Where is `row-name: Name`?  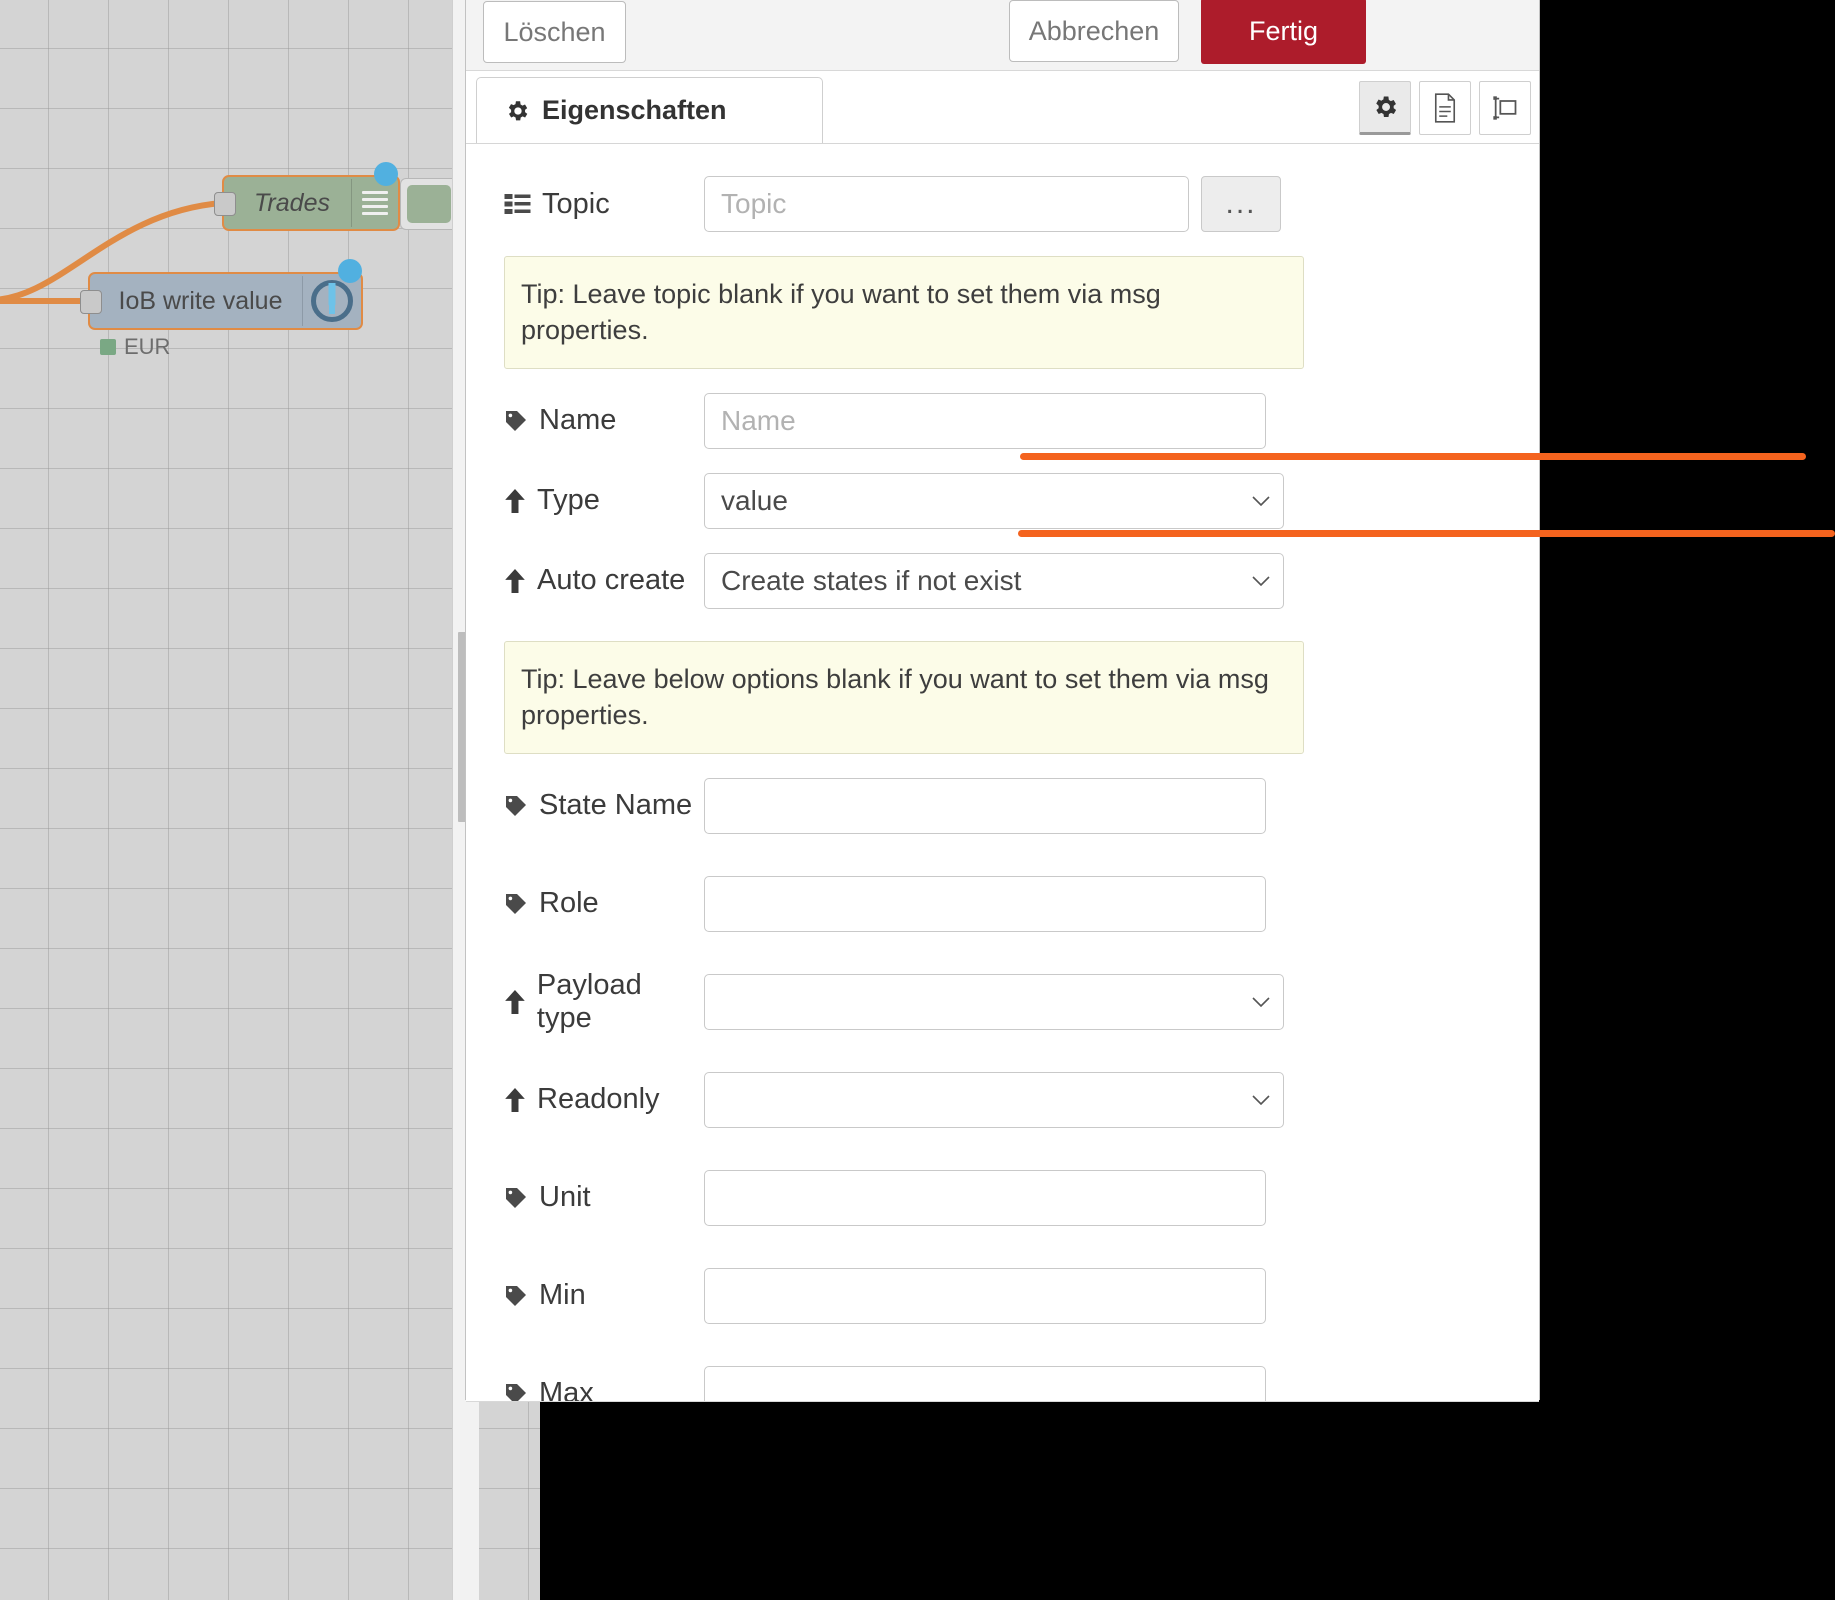 row-name: Name is located at coordinates (1002, 421).